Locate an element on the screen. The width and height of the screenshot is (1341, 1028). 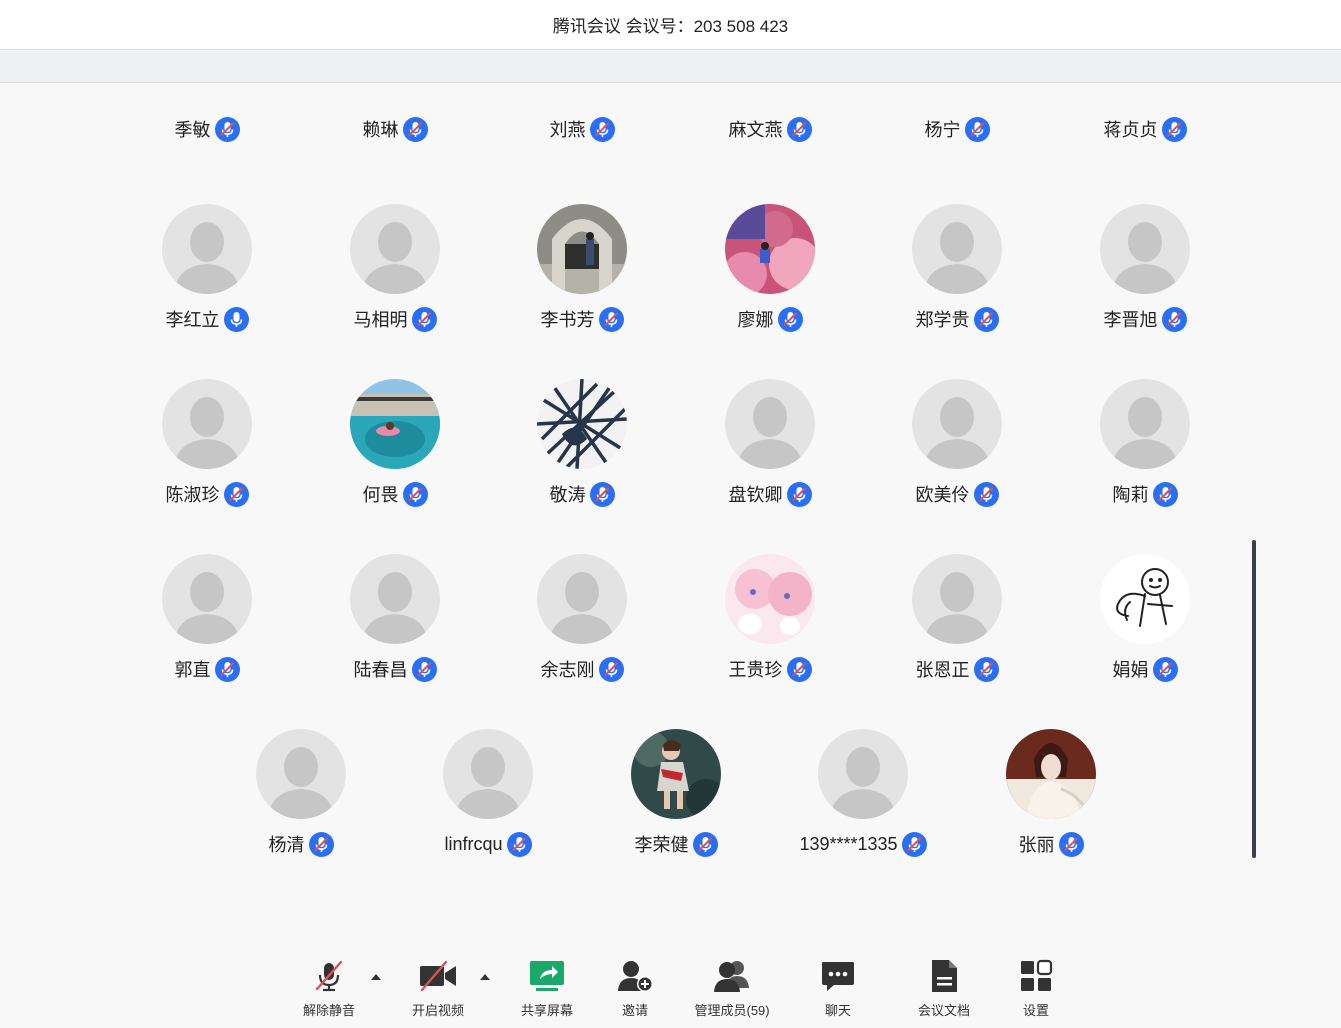
participant-tile: 敬涛 is located at coordinates (582, 454).